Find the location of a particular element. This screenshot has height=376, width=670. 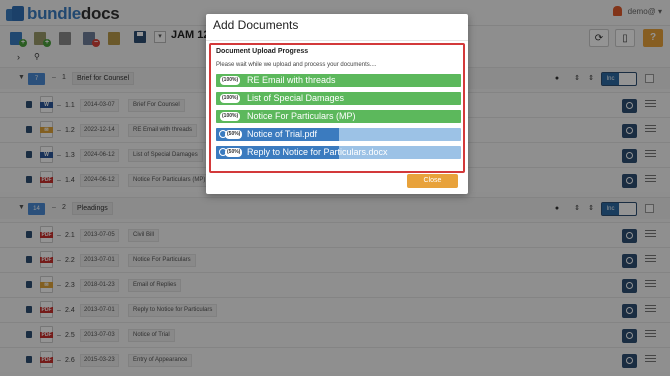

upload-progress-bar: (50%) Notice of Trial.pdf is located at coordinates (338, 134).